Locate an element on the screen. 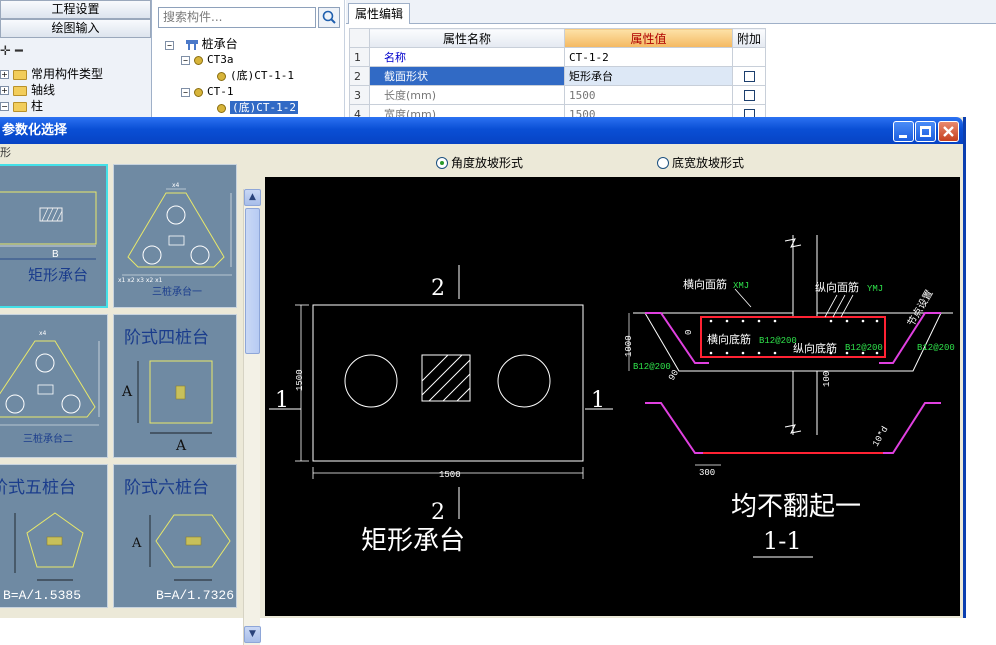 This screenshot has width=996, height=645. pile-cap-icon is located at coordinates (191, 45).